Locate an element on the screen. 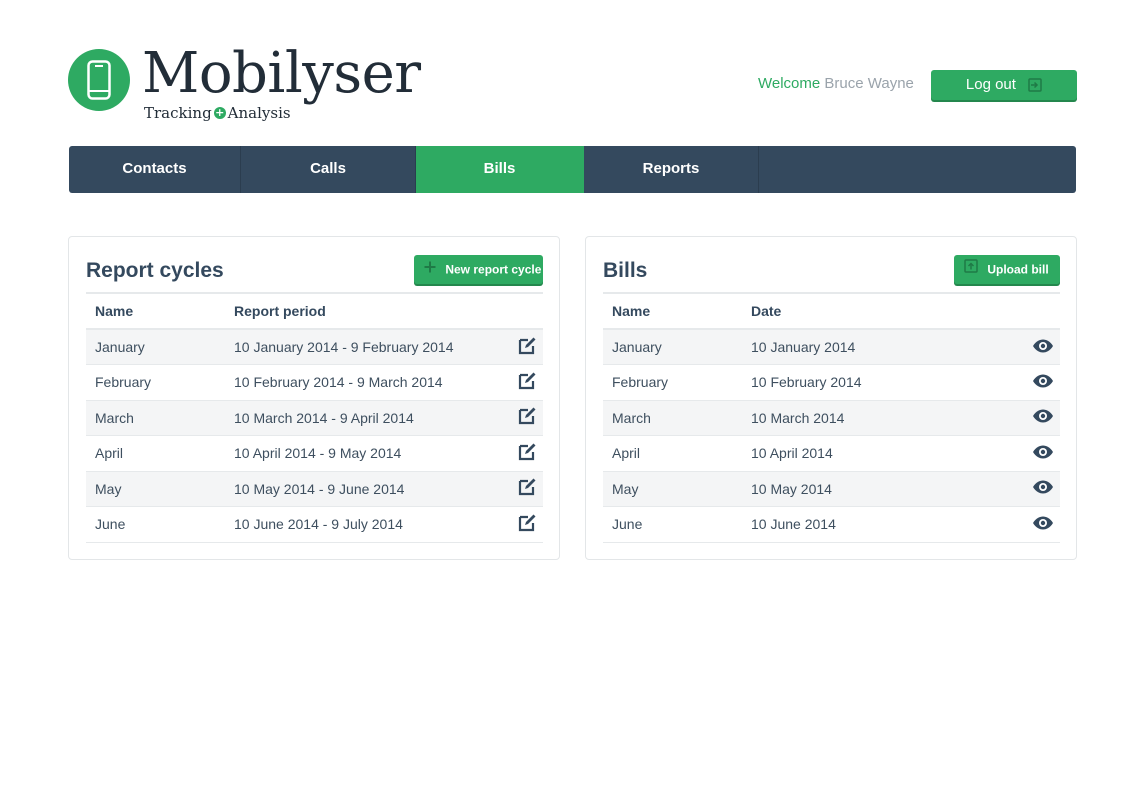 The width and height of the screenshot is (1140, 800). new-report-cycle-label: New report cycle is located at coordinates (493, 269).